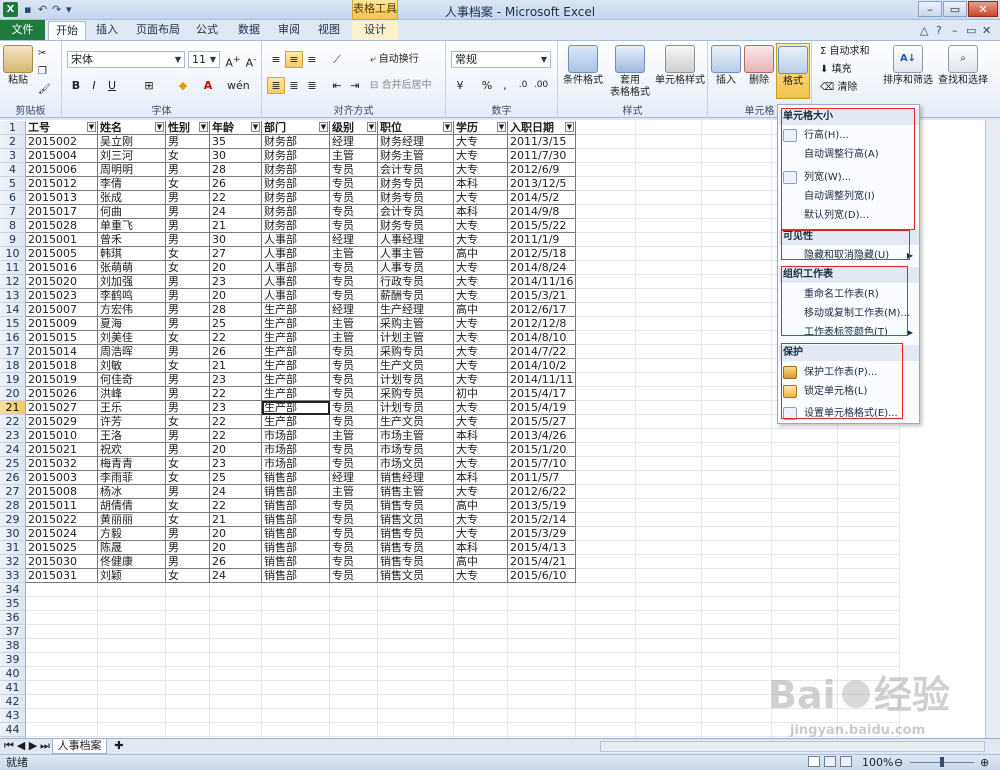 The height and width of the screenshot is (770, 1000). I want to click on table-cell: 市场专员, so click(416, 450).